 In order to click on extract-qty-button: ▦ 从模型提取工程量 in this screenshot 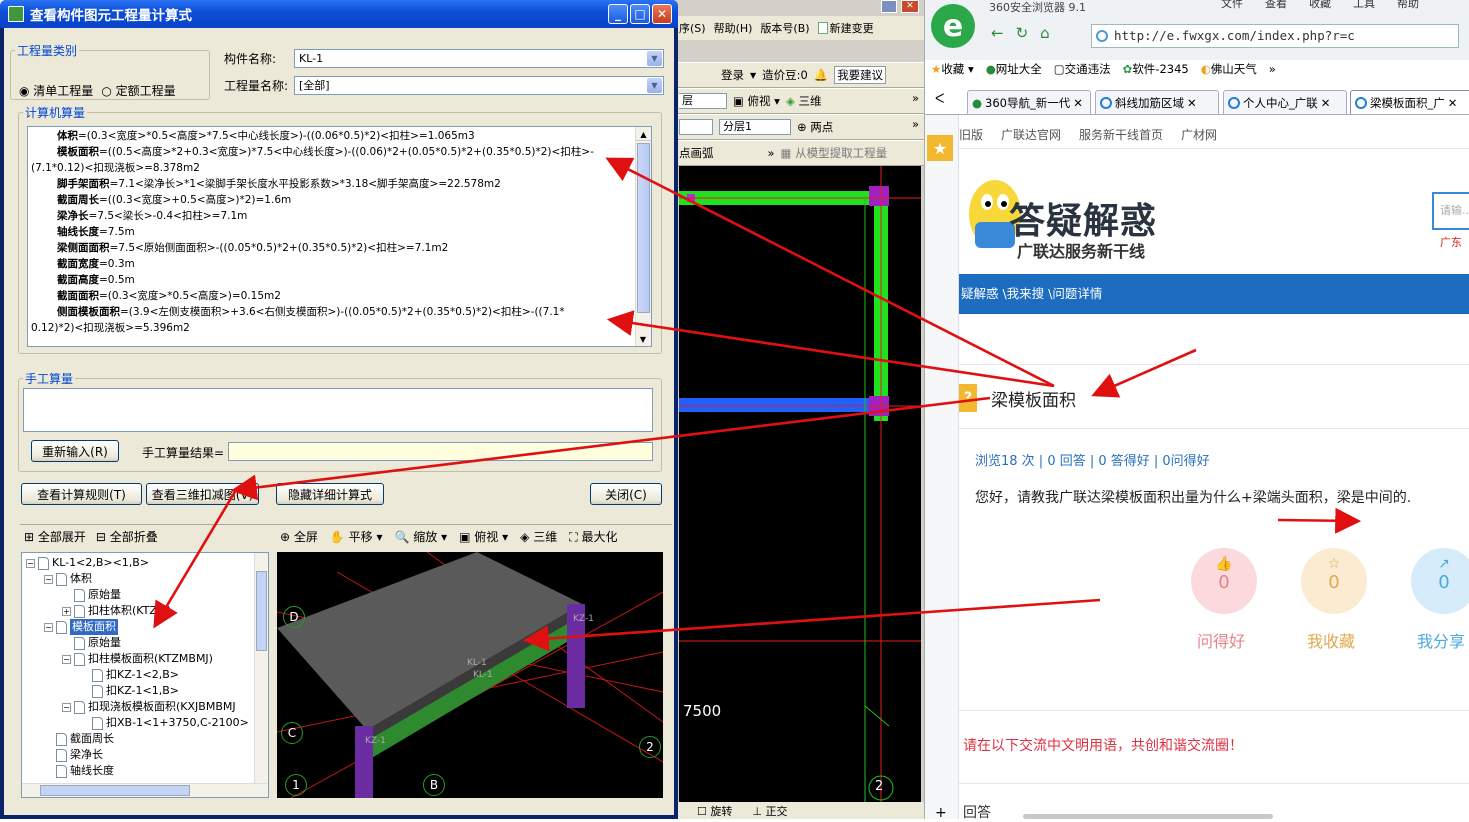, I will do `click(834, 153)`.